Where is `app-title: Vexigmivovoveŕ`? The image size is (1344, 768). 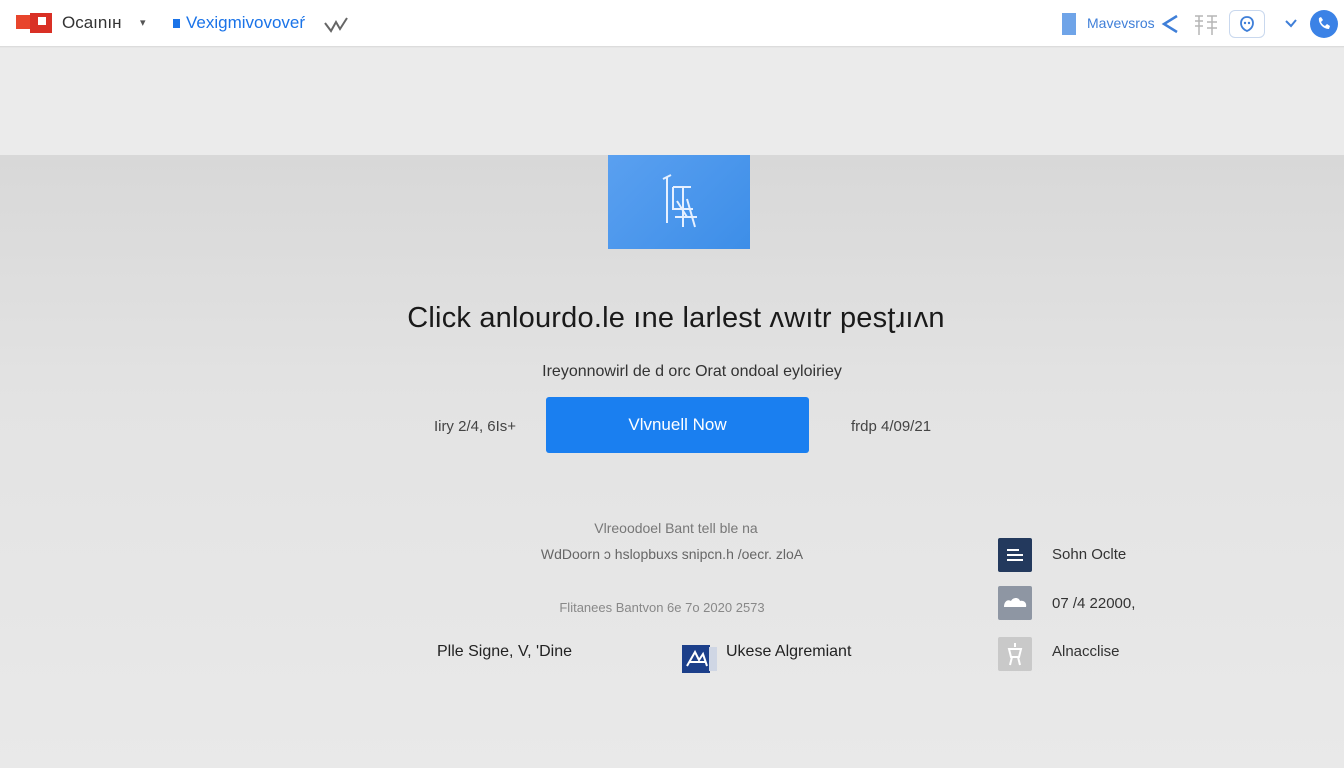
app-title: Vexigmivovoveŕ is located at coordinates (245, 23).